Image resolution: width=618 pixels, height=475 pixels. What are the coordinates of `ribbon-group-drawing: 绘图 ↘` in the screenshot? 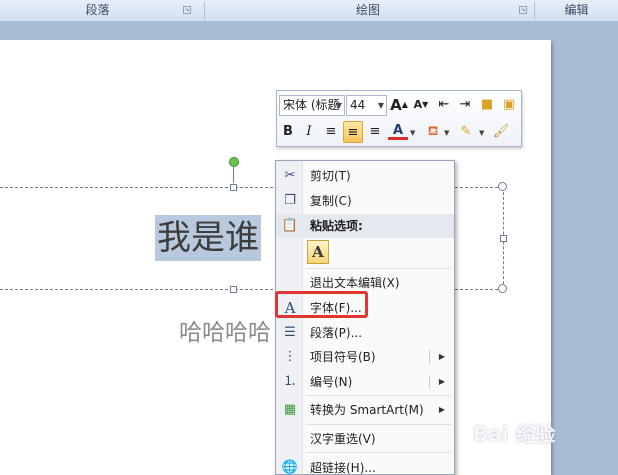 It's located at (368, 10).